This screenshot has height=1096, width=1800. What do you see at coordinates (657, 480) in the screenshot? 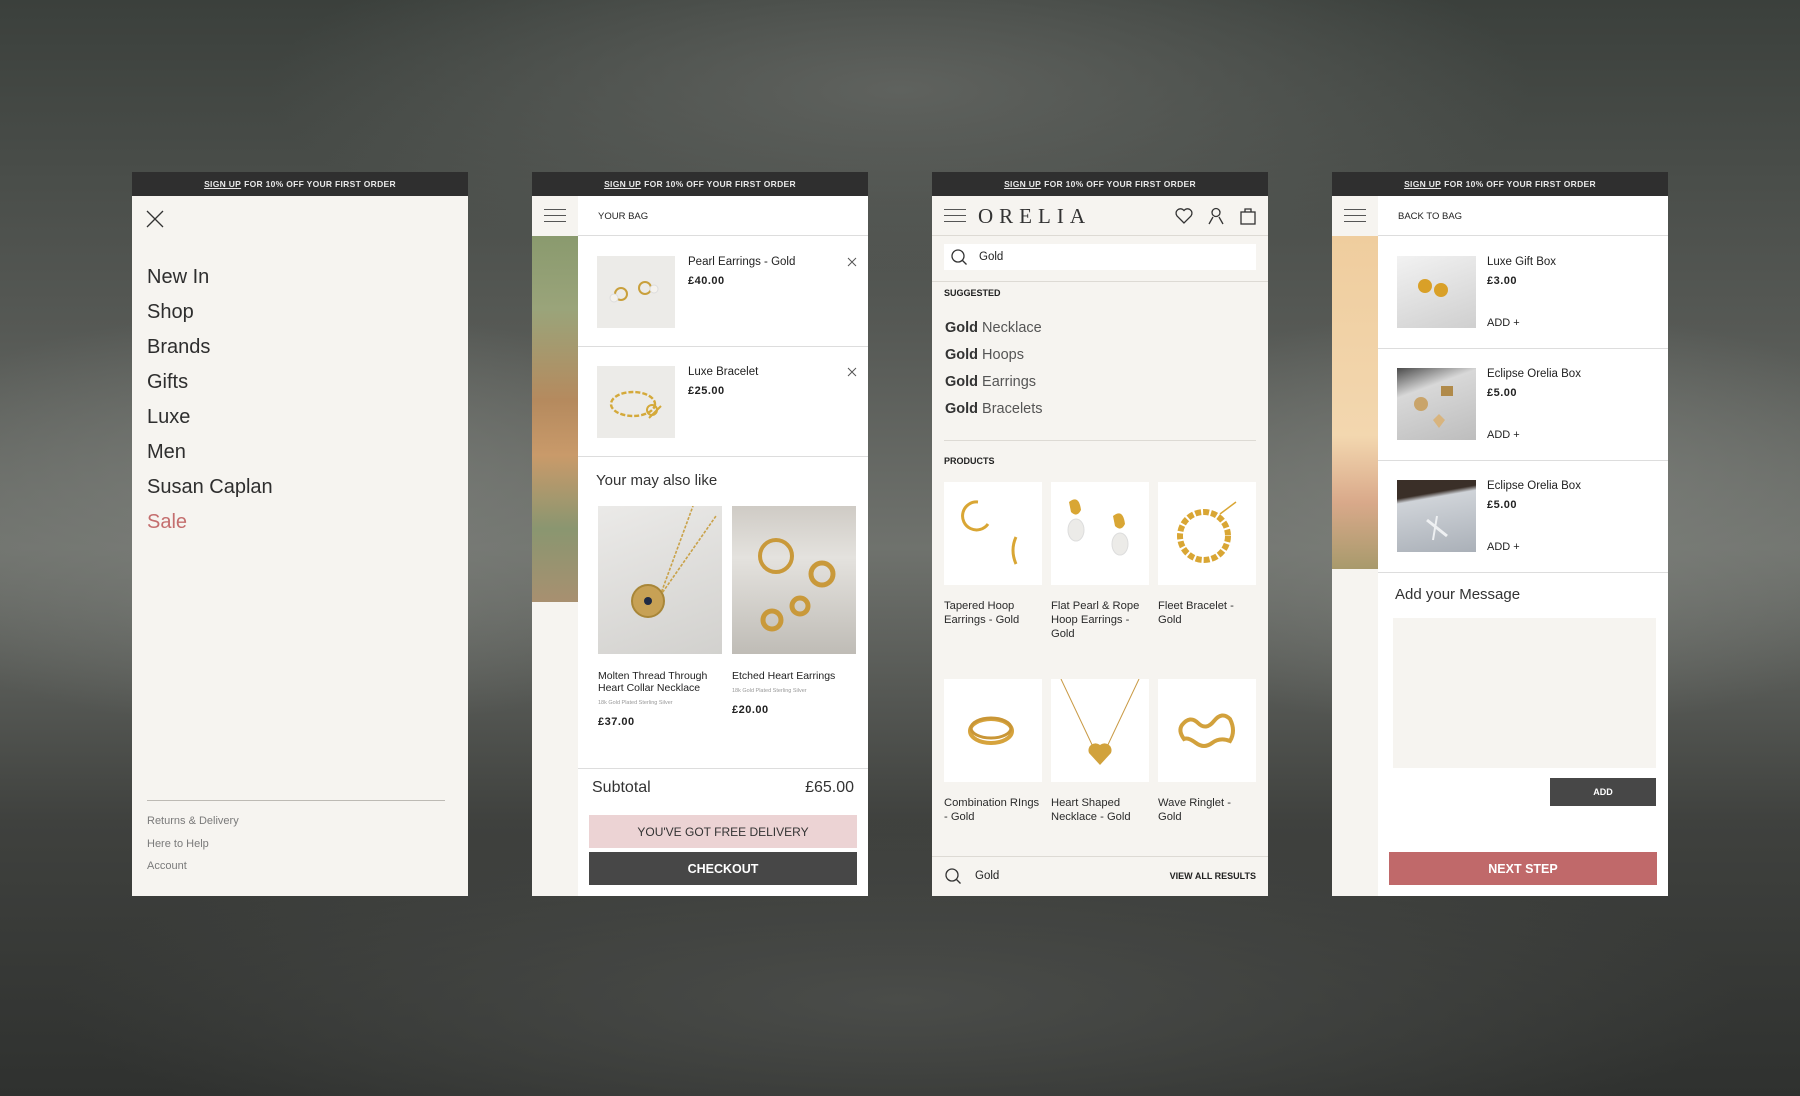
I see `recommendations-title: Your may also like` at bounding box center [657, 480].